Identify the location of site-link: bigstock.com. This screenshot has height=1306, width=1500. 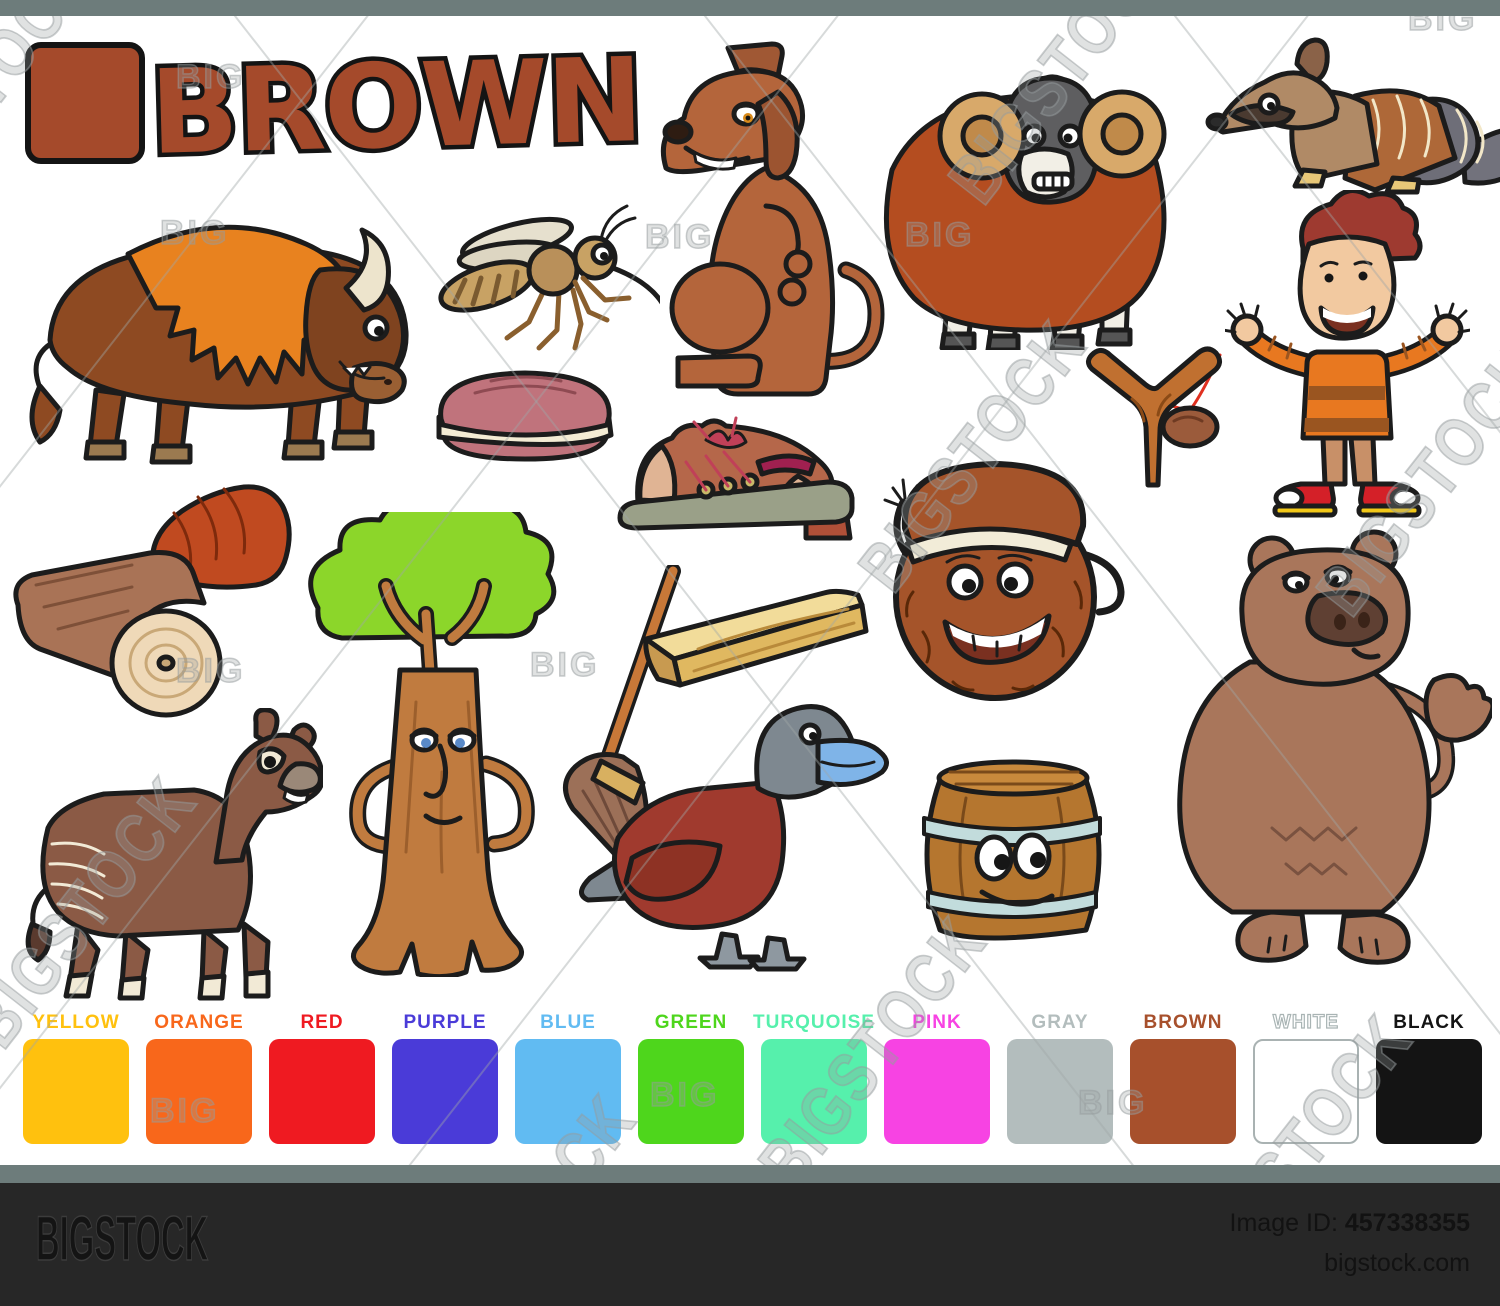
(1397, 1263).